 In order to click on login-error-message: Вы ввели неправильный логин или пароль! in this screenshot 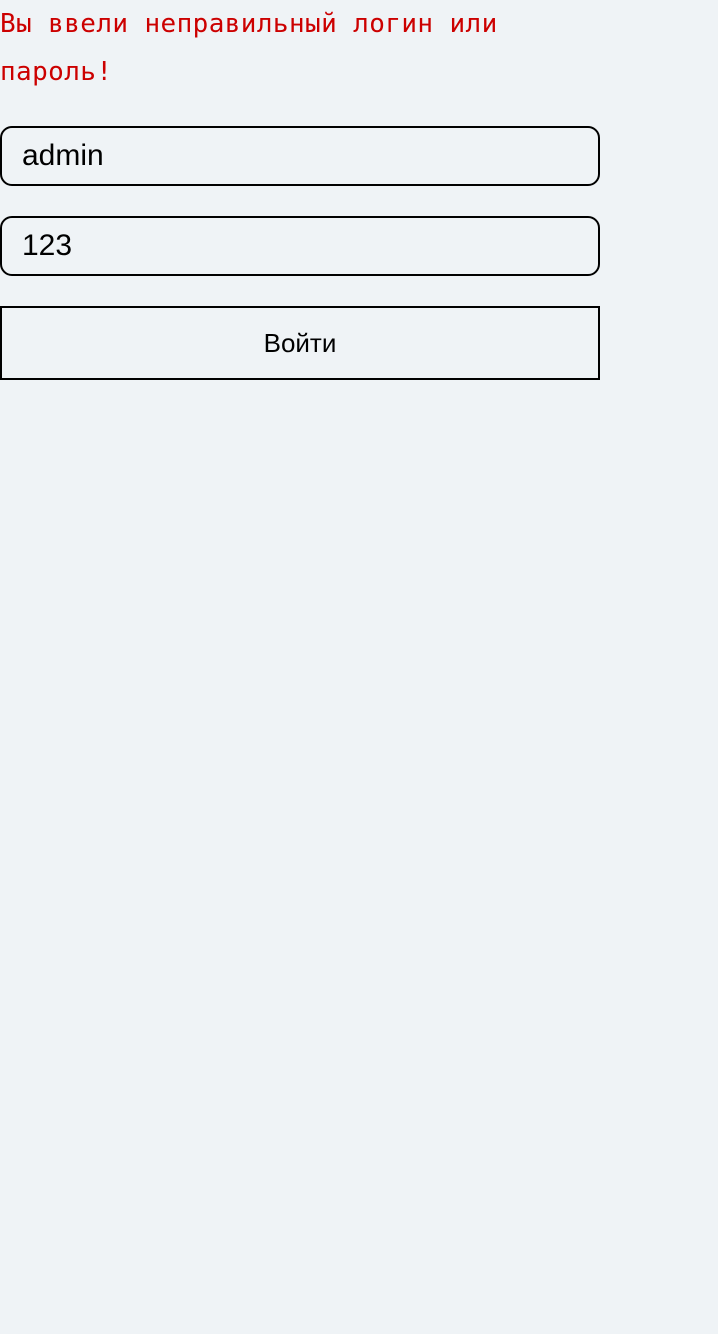, I will do `click(249, 48)`.